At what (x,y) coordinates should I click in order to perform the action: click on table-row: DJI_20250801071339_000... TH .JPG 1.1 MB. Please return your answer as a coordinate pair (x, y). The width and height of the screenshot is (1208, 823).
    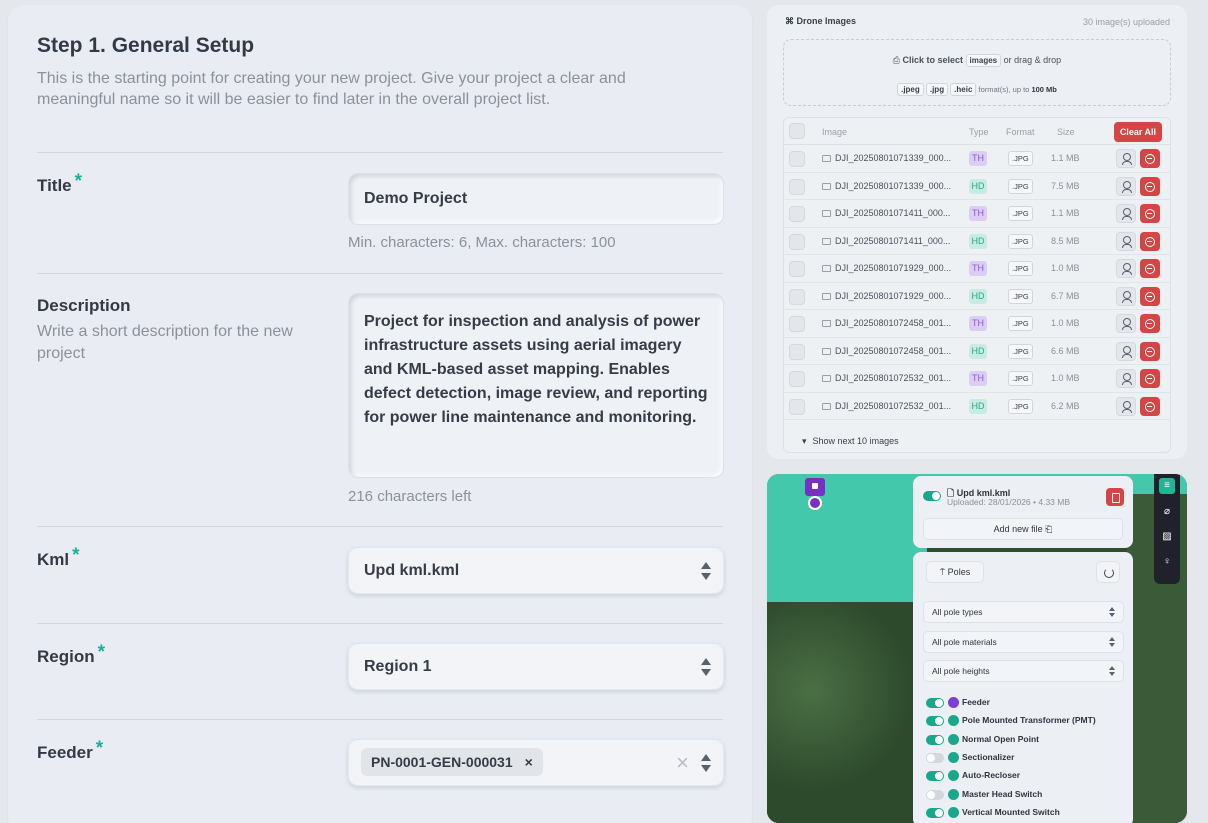
    Looking at the image, I should click on (977, 159).